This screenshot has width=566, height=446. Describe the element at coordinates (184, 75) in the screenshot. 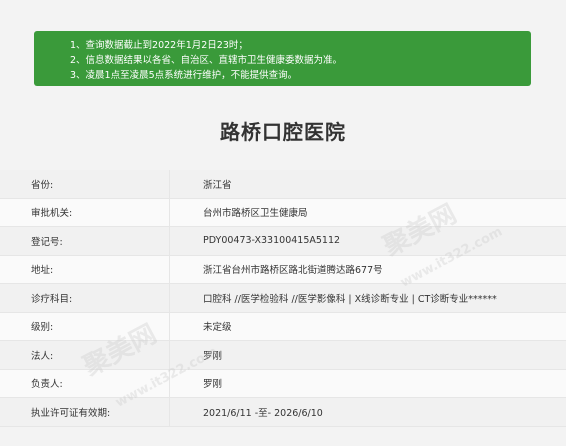

I see `notice-line: 3、凌晨1点至凌晨5点系统进行维护，不能提供查询。` at that location.